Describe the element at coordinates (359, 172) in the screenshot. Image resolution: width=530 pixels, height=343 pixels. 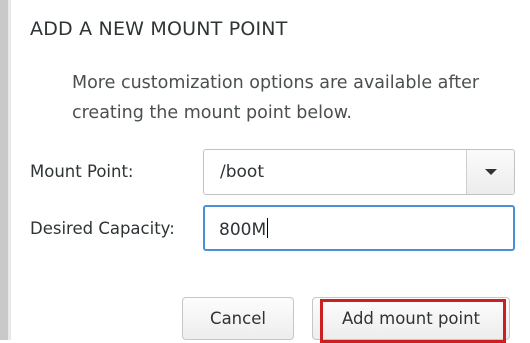
I see `mount-point-combobox: /boot` at that location.